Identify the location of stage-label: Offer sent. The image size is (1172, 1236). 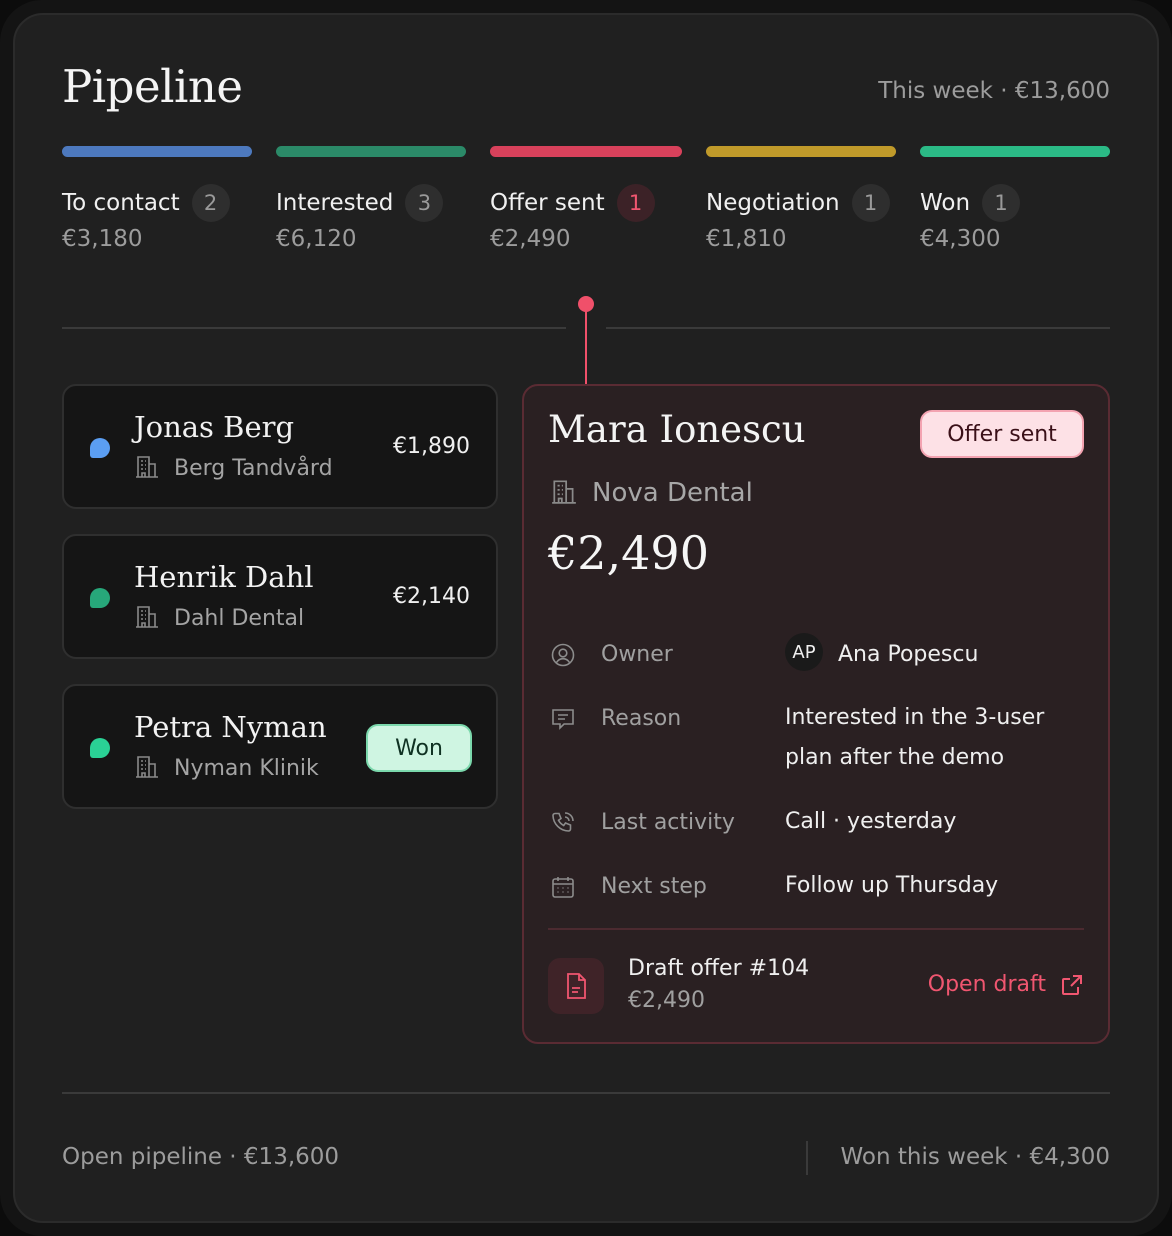
(547, 203).